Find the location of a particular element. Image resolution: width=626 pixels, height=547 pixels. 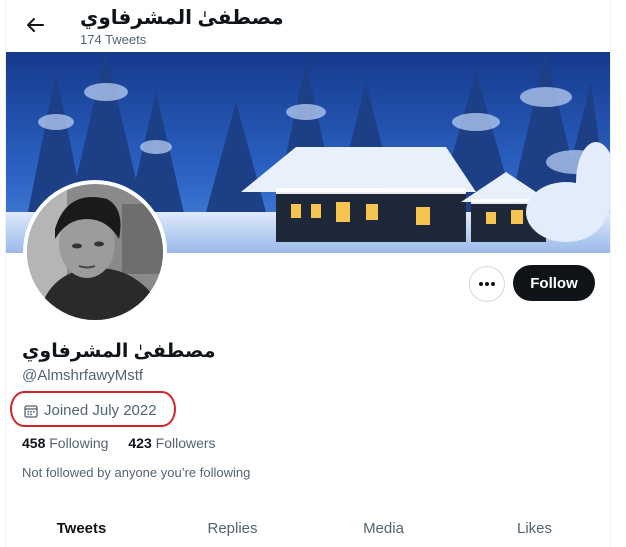

more-horizontal-icon is located at coordinates (487, 284).